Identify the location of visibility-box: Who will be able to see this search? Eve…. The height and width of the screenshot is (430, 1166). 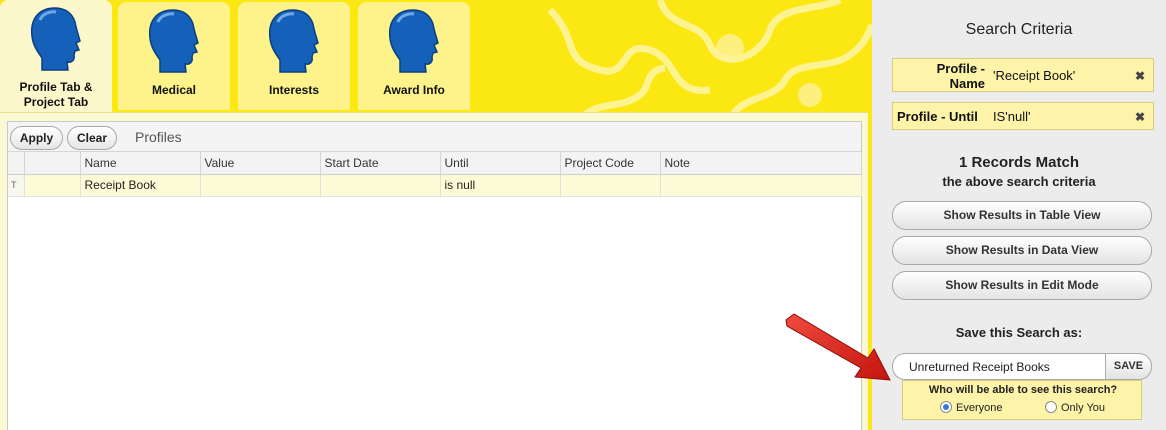
(1022, 400).